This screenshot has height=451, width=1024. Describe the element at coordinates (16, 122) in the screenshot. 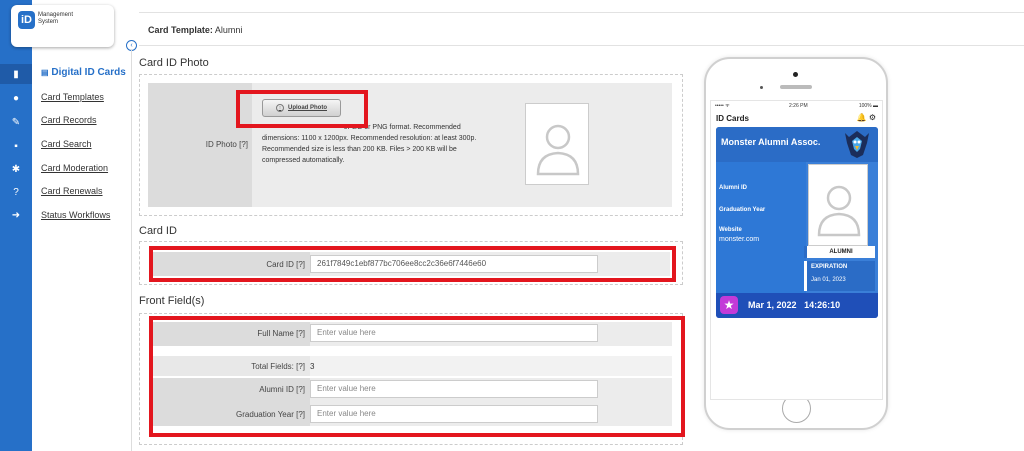

I see `tools-icon: ✎` at that location.